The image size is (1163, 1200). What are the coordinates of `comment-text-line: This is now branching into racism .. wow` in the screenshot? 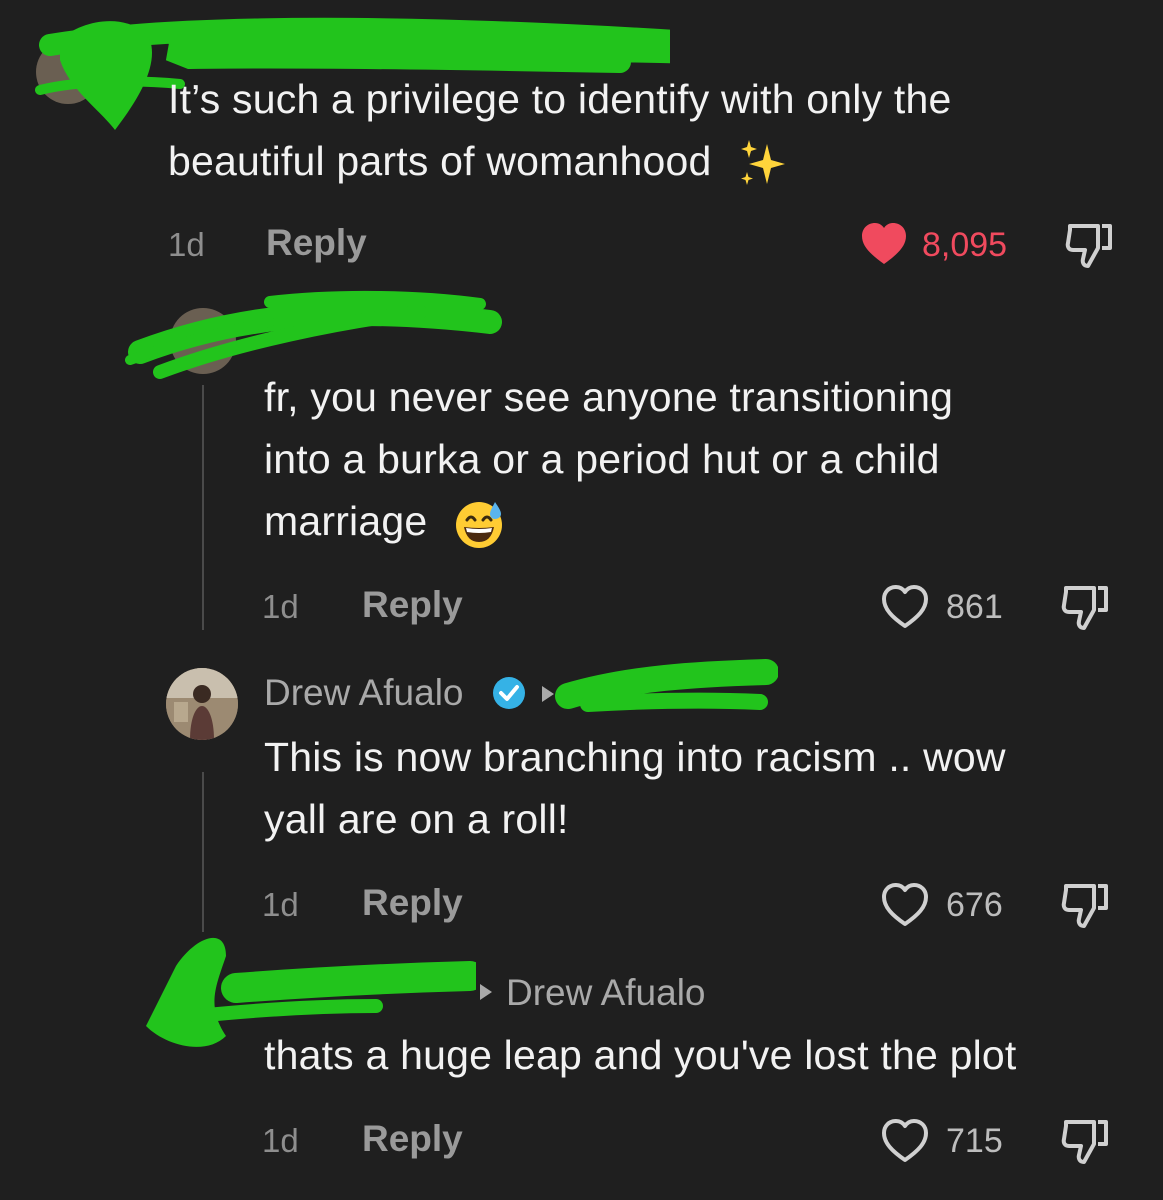 It's located at (635, 757).